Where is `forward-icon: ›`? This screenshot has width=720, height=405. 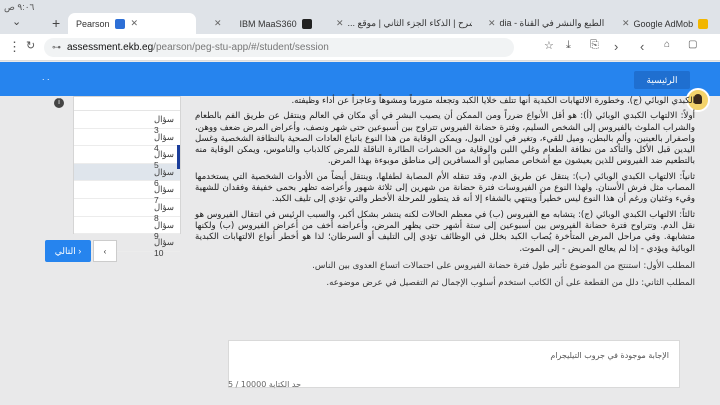 forward-icon: › is located at coordinates (616, 46).